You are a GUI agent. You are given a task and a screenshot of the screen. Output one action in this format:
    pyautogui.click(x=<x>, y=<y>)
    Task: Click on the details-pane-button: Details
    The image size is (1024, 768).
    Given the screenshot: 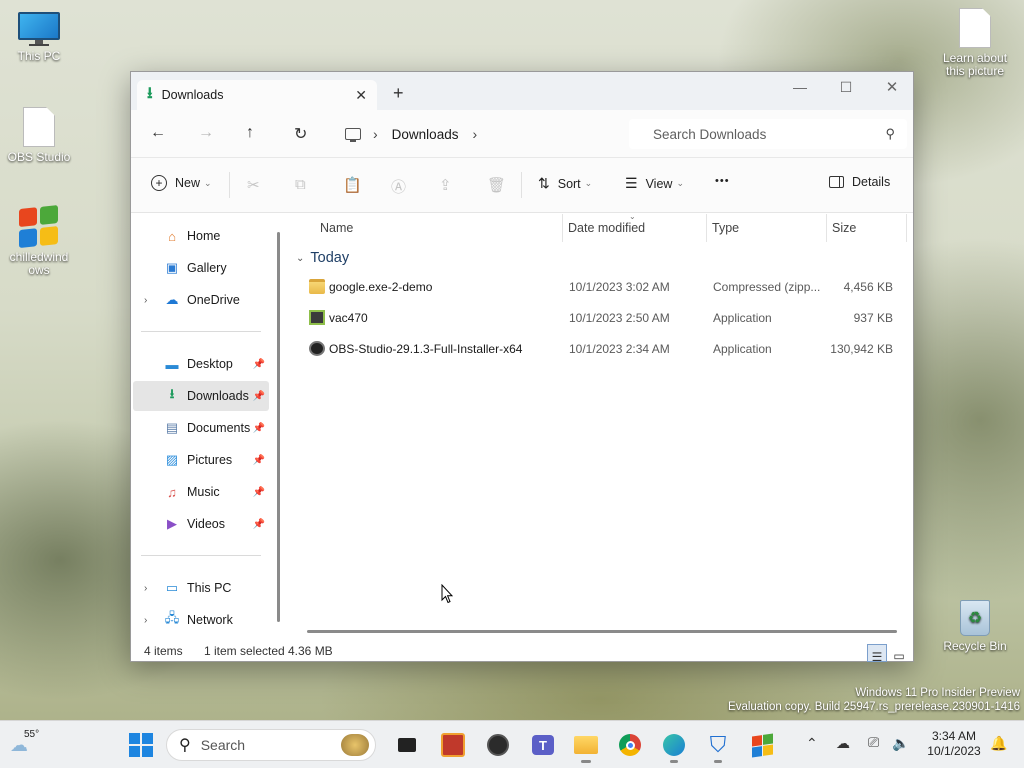 What is the action you would take?
    pyautogui.click(x=859, y=182)
    